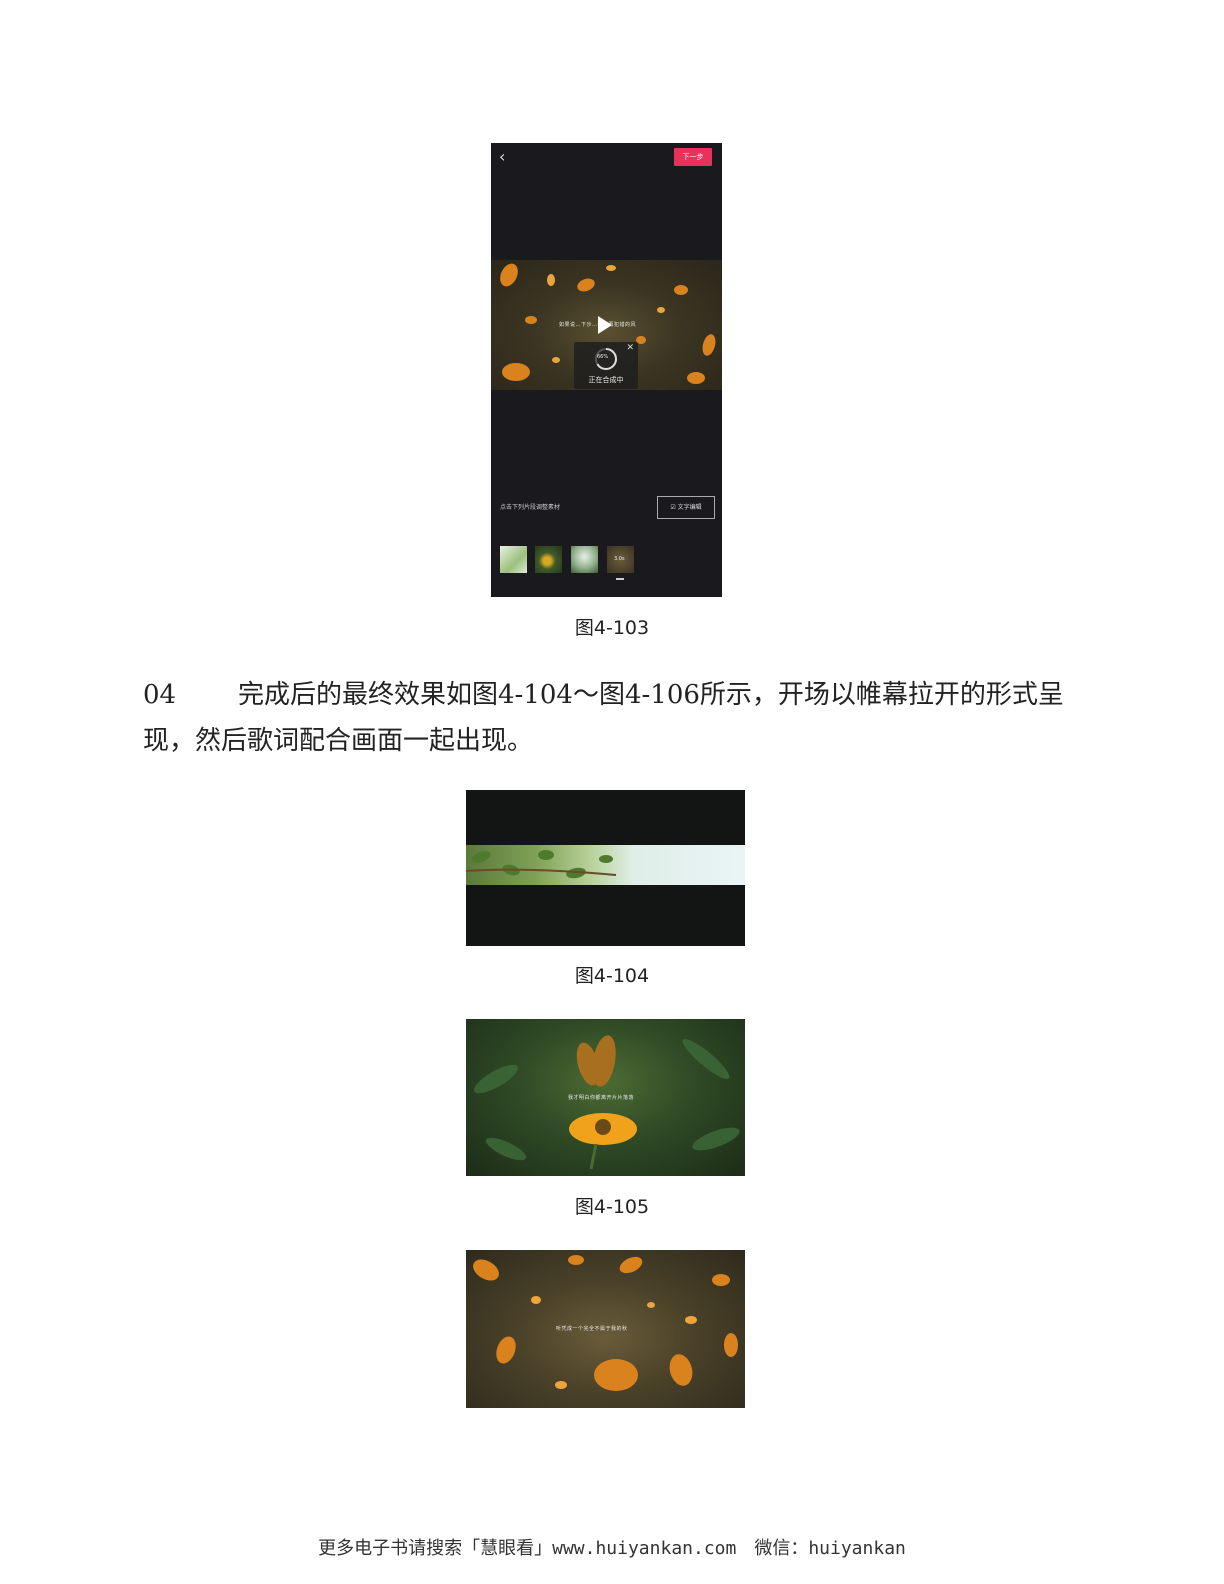  Describe the element at coordinates (606, 365) in the screenshot. I see `progress-dialog: ✕ 66% 正在合成中` at that location.